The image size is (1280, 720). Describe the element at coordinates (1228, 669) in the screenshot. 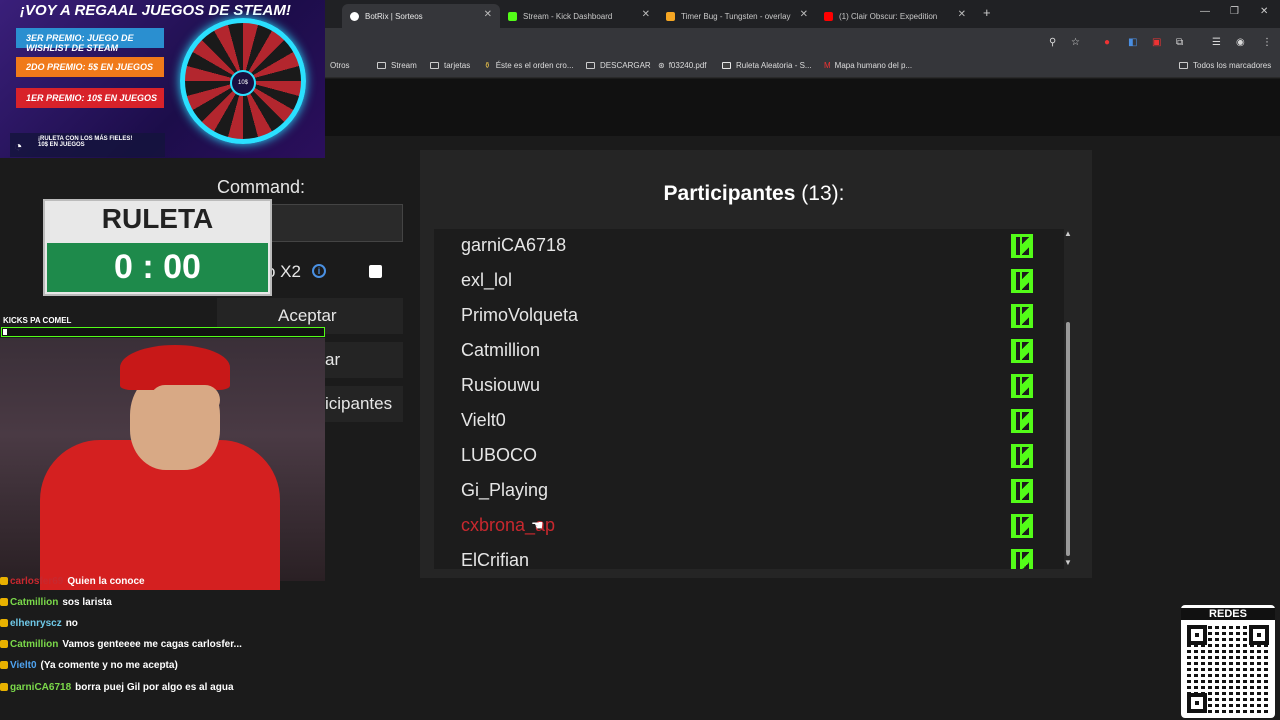

I see `qr-code` at that location.